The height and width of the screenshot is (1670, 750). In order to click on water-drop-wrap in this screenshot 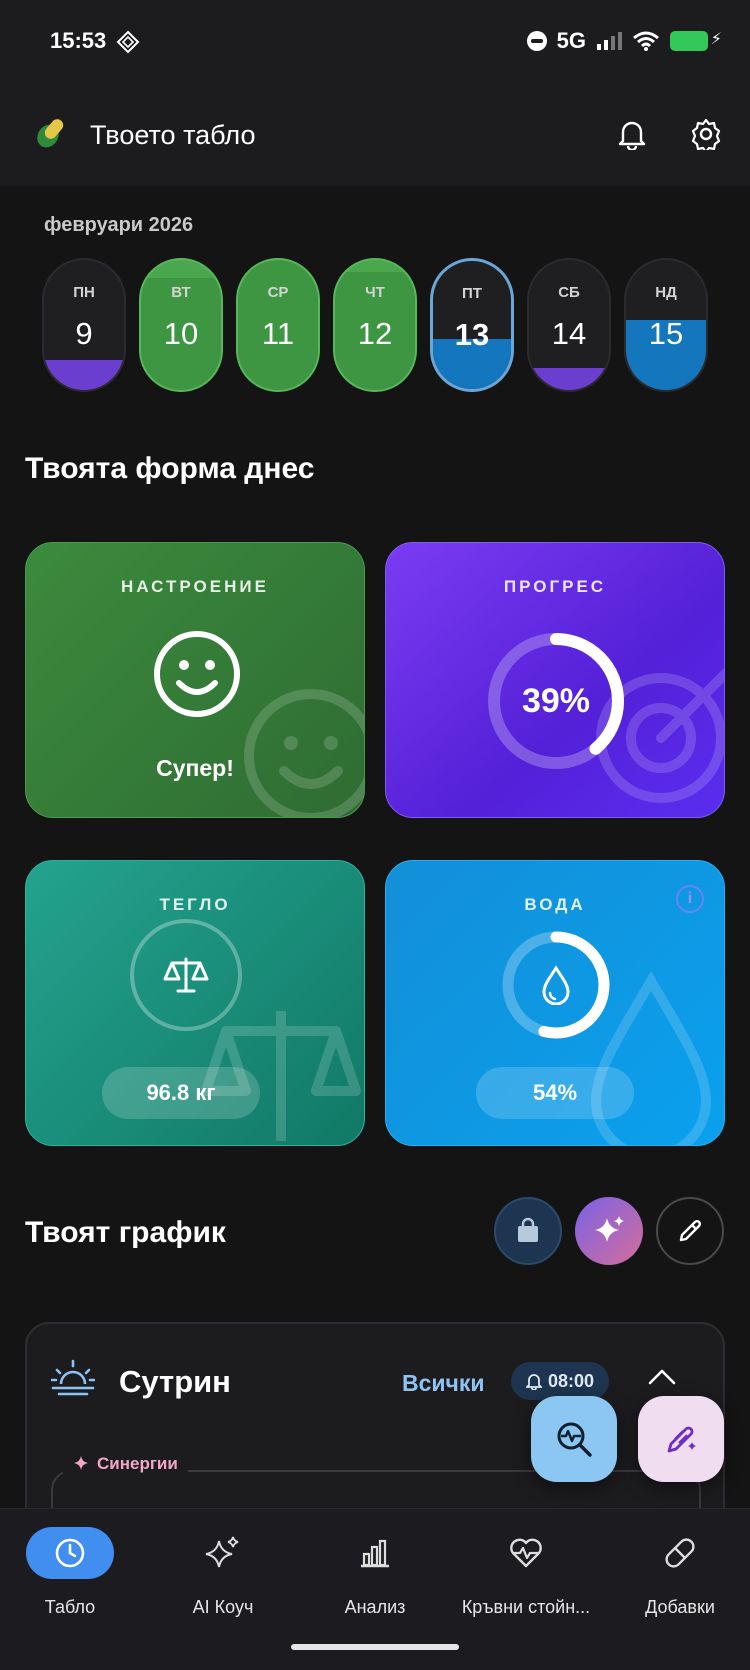, I will do `click(556, 985)`.